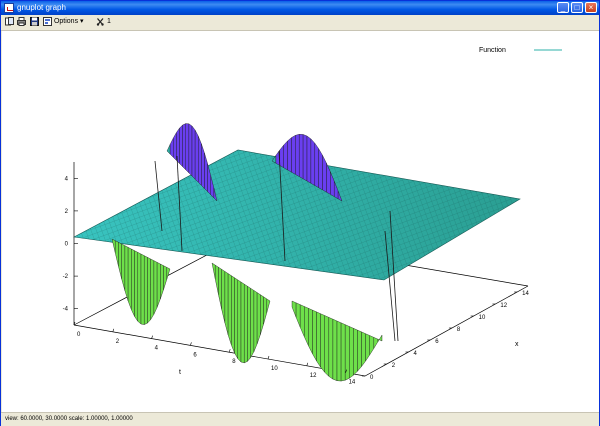 This screenshot has height=426, width=600. What do you see at coordinates (300, 23) in the screenshot?
I see `toolbar: Options ▾ 1` at bounding box center [300, 23].